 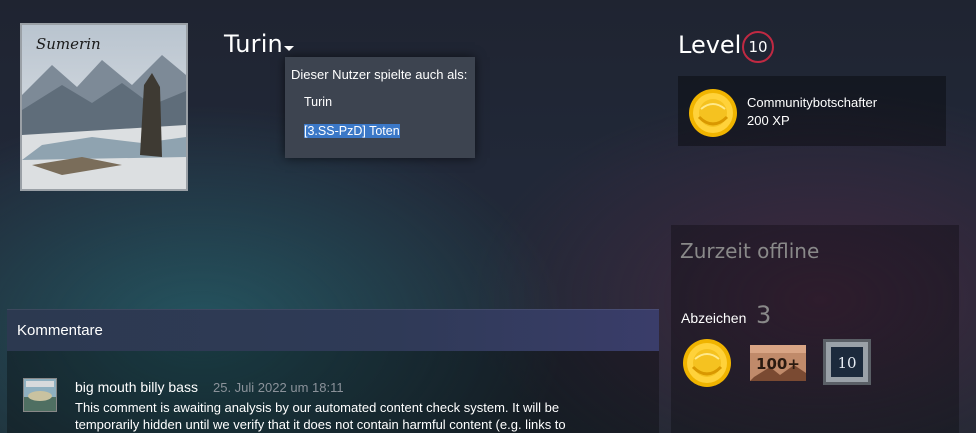 What do you see at coordinates (136, 387) in the screenshot?
I see `comment-author-link: big mouth billy bass` at bounding box center [136, 387].